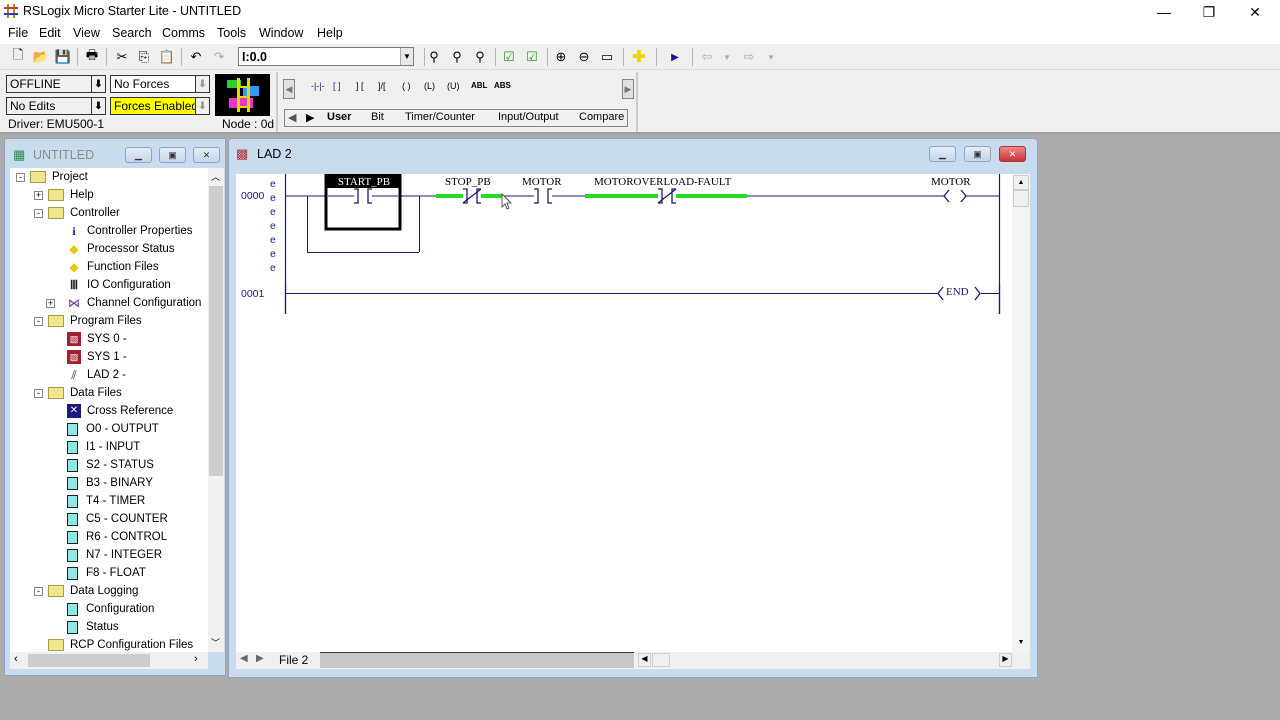 The height and width of the screenshot is (720, 1280). I want to click on menu-window: Window, so click(281, 33).